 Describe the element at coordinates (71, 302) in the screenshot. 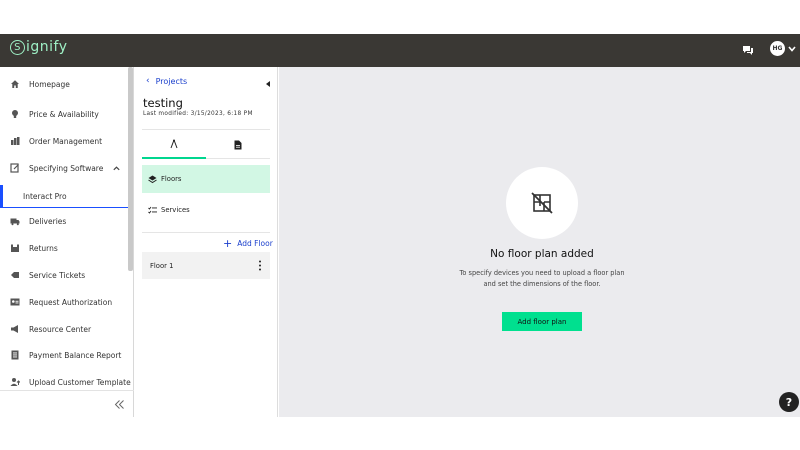

I see `sidebar-item-label: Request Authorization` at that location.